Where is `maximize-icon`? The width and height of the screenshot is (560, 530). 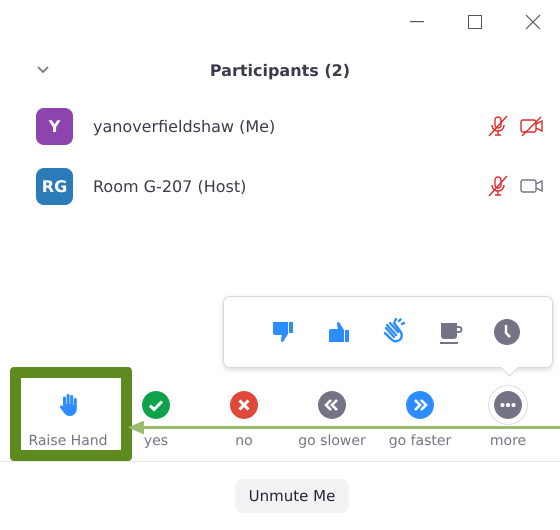 maximize-icon is located at coordinates (475, 22).